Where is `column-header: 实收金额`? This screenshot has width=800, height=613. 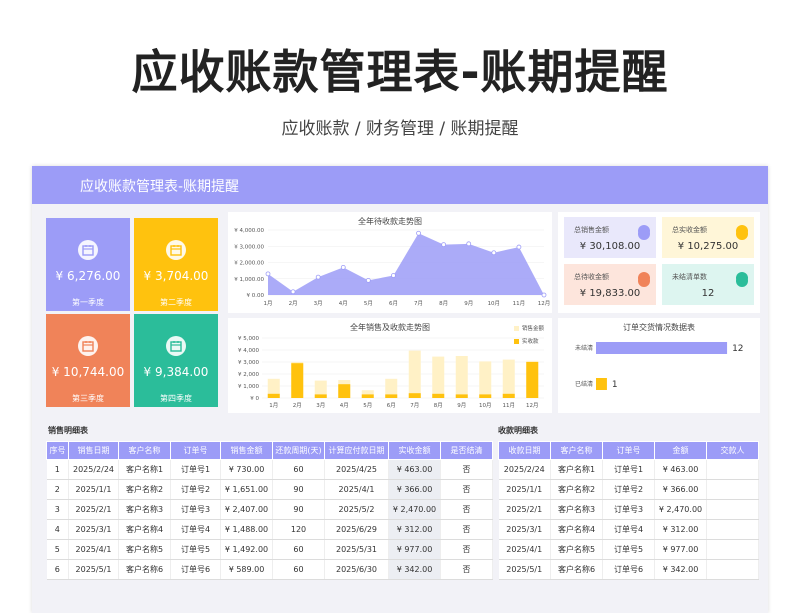 column-header: 实收金额 is located at coordinates (414, 450).